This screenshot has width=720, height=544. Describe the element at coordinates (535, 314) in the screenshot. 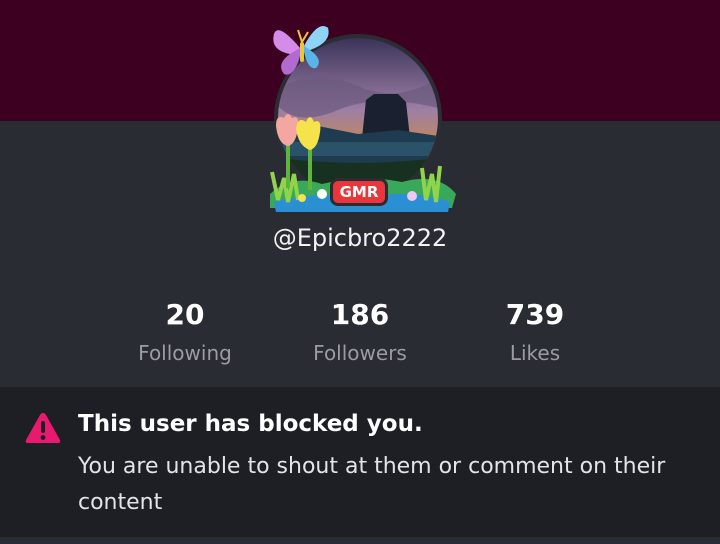

I see `stat-value: 739` at that location.